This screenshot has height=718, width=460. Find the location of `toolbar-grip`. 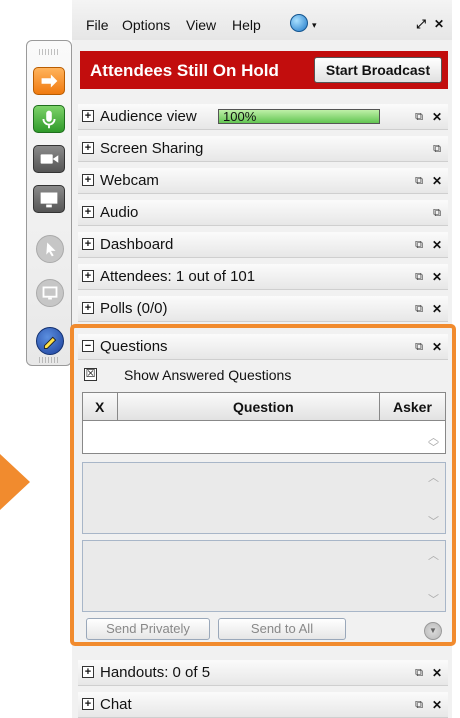

toolbar-grip is located at coordinates (49, 52).